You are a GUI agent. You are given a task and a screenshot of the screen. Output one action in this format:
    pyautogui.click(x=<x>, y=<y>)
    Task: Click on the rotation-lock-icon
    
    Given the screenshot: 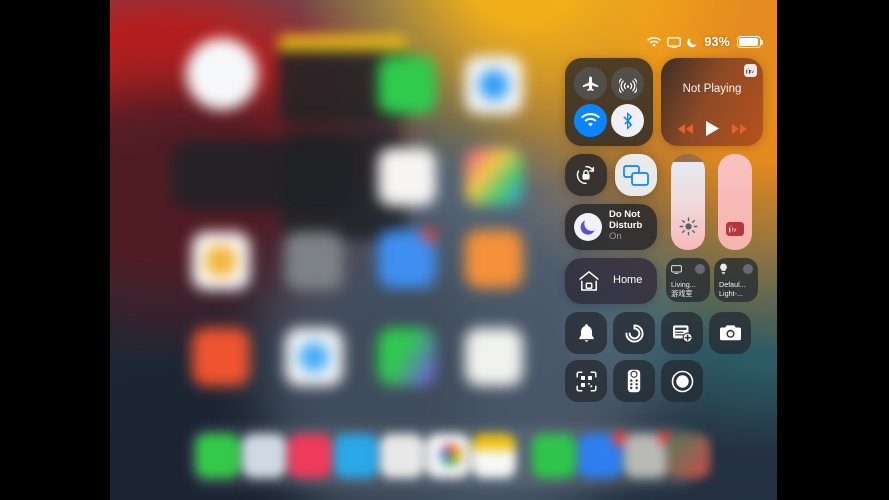 What is the action you would take?
    pyautogui.click(x=586, y=175)
    